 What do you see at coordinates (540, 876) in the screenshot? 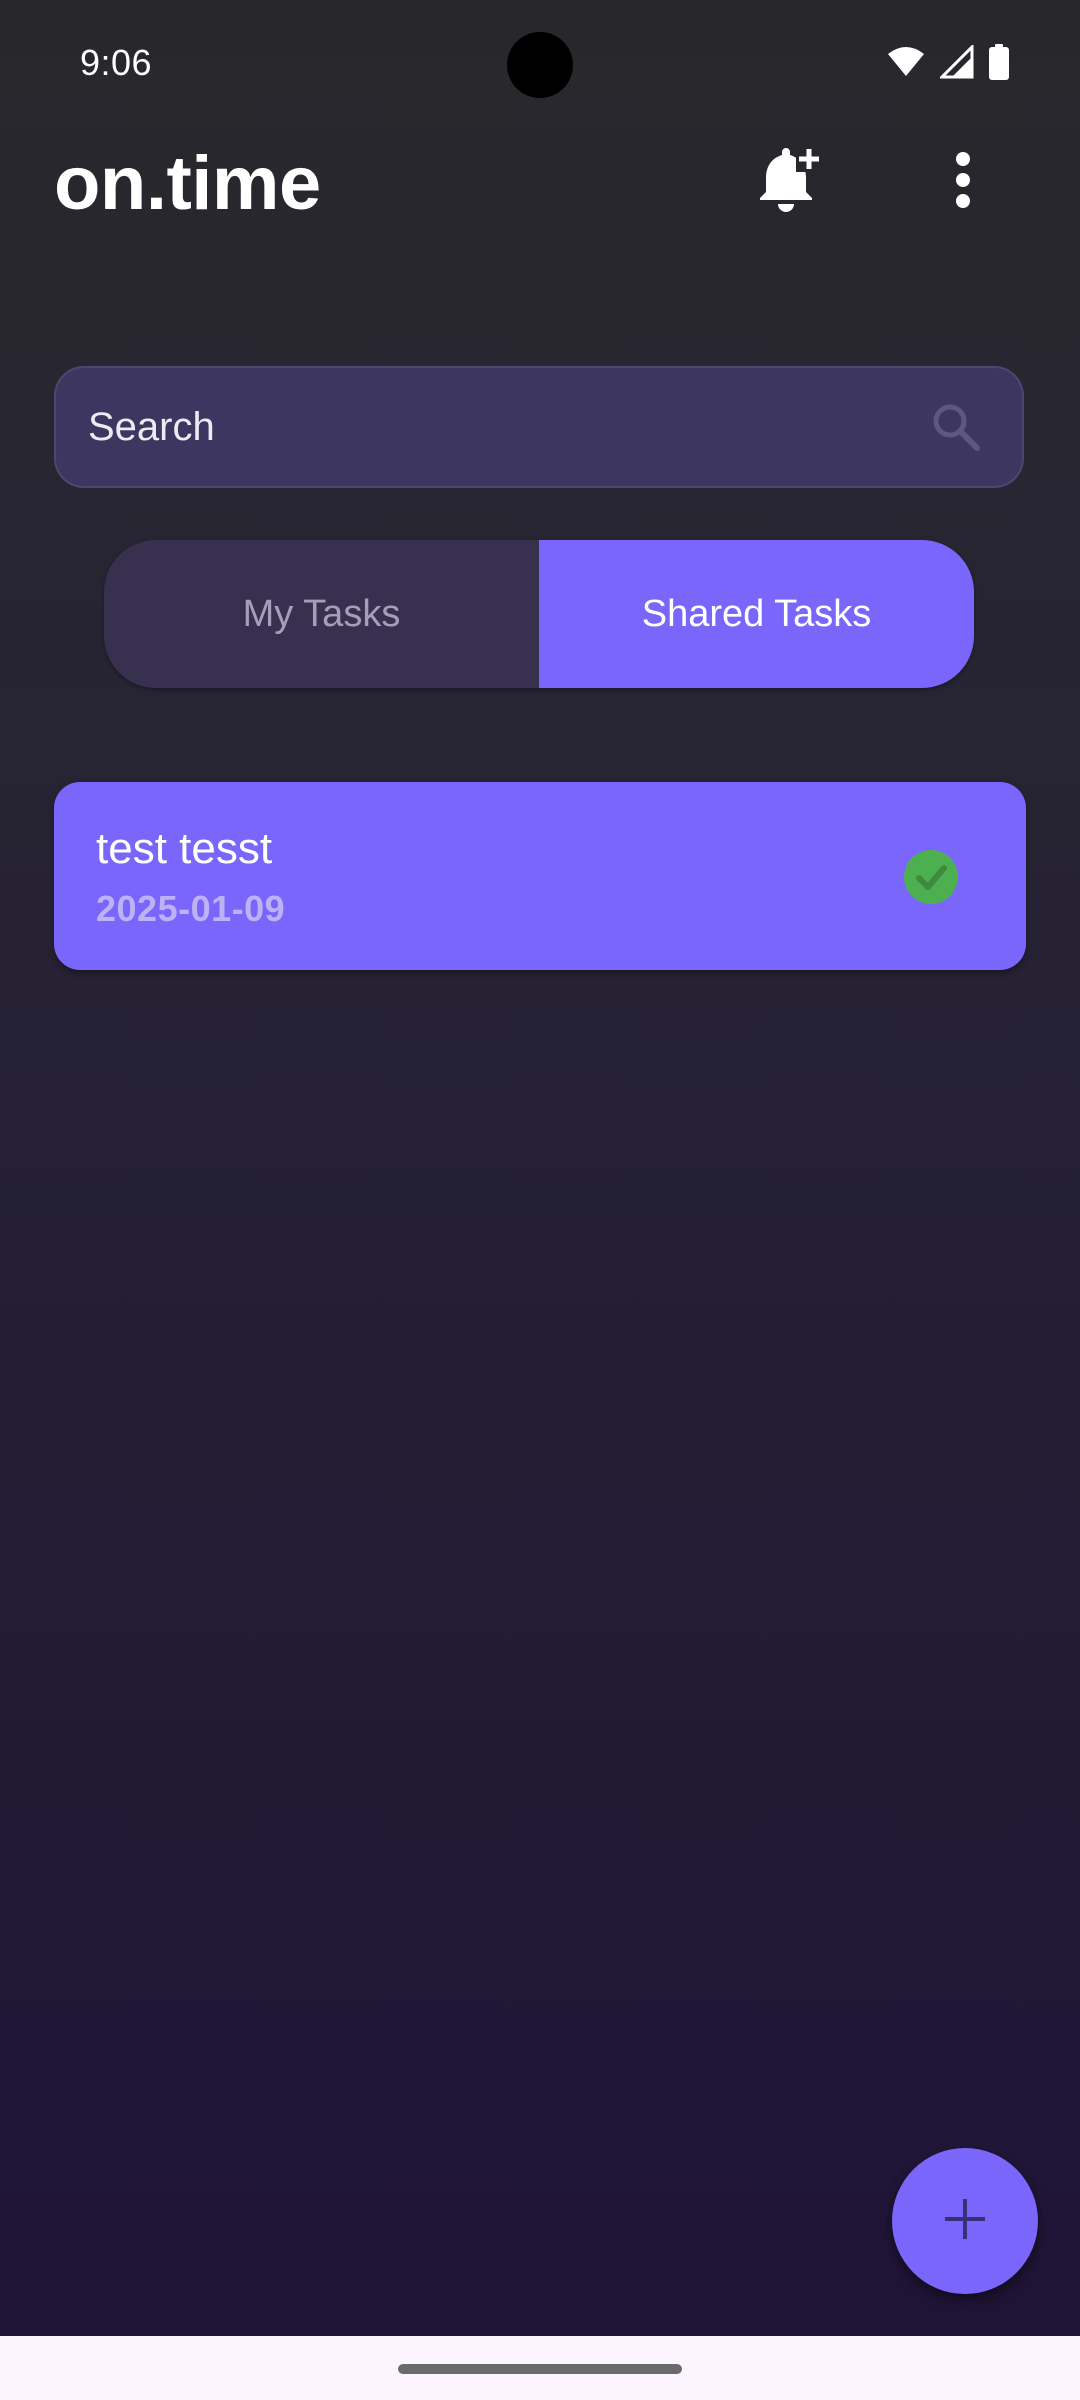
I see `task-card: test tesst 2025-01-09` at bounding box center [540, 876].